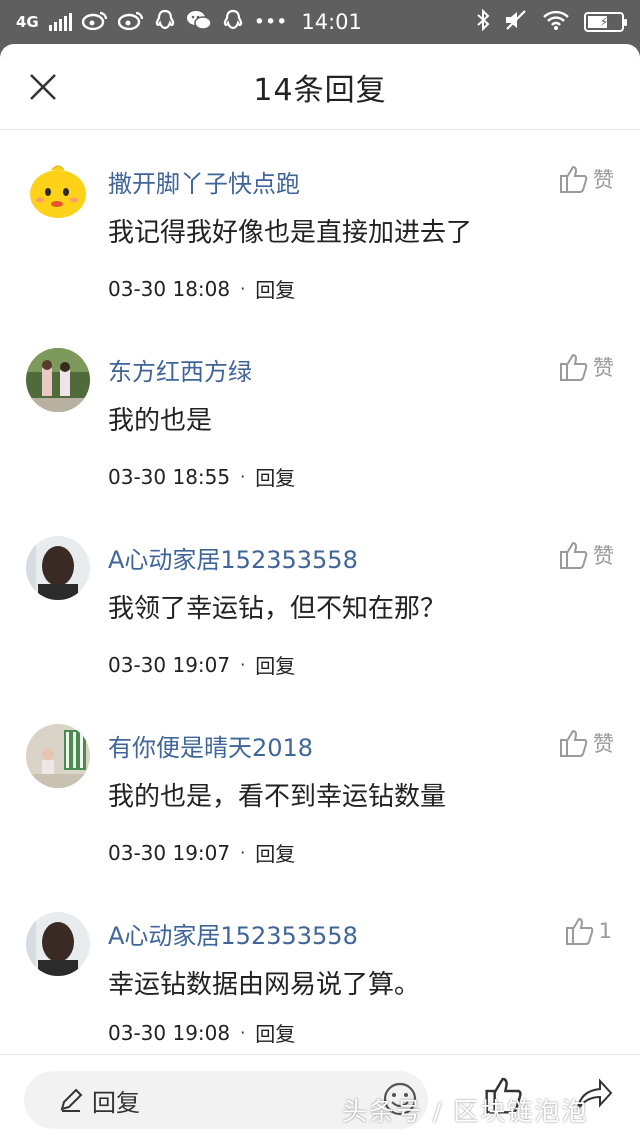 This screenshot has width=640, height=1138. Describe the element at coordinates (116, 1102) in the screenshot. I see `reply-placeholder: 回复` at that location.